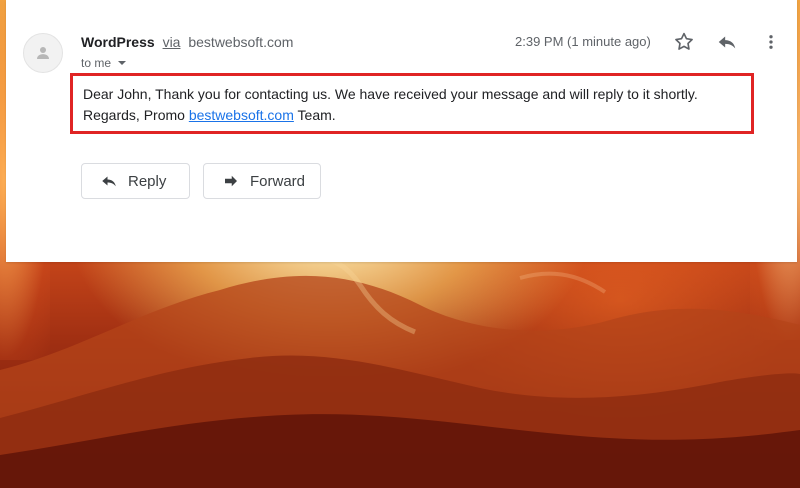 The width and height of the screenshot is (800, 488). I want to click on sender-avatar, so click(43, 53).